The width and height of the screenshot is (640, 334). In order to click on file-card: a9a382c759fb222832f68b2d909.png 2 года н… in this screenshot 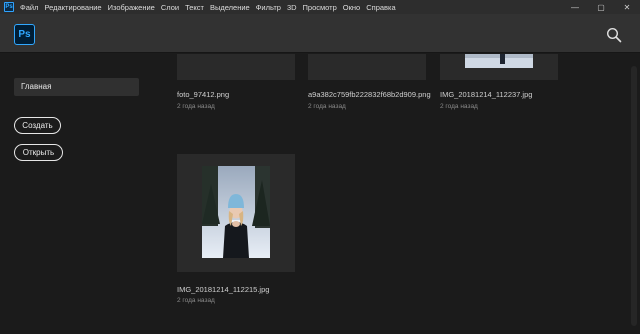, I will do `click(369, 82)`.